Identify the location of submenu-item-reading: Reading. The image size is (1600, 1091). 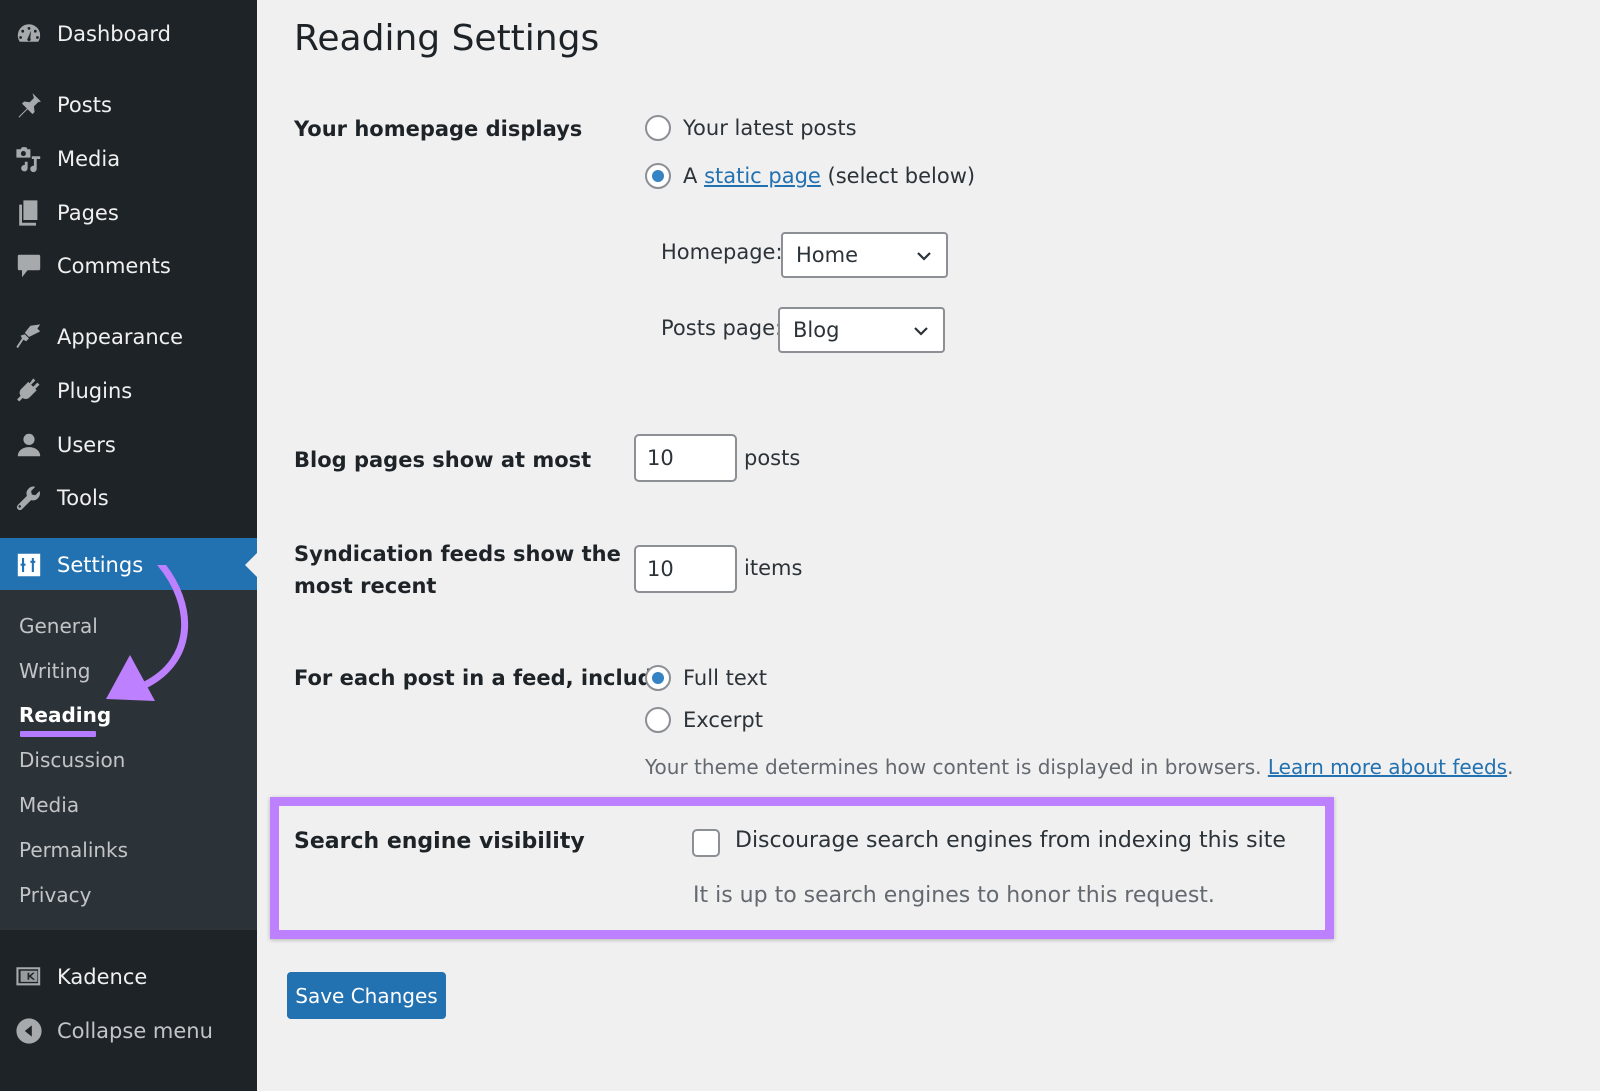
(65, 715).